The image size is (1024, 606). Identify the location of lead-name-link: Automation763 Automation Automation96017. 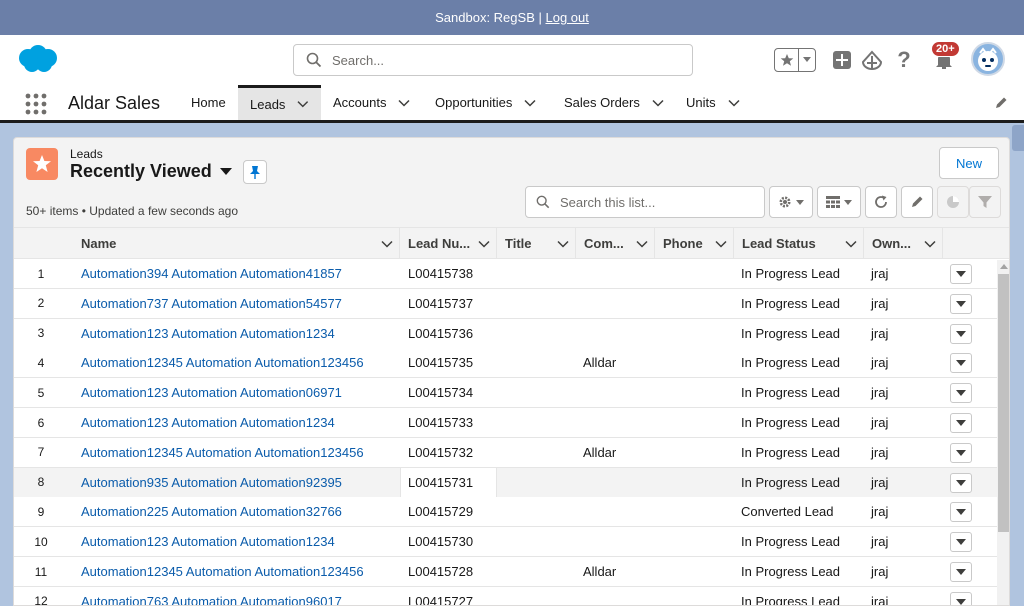
(211, 596).